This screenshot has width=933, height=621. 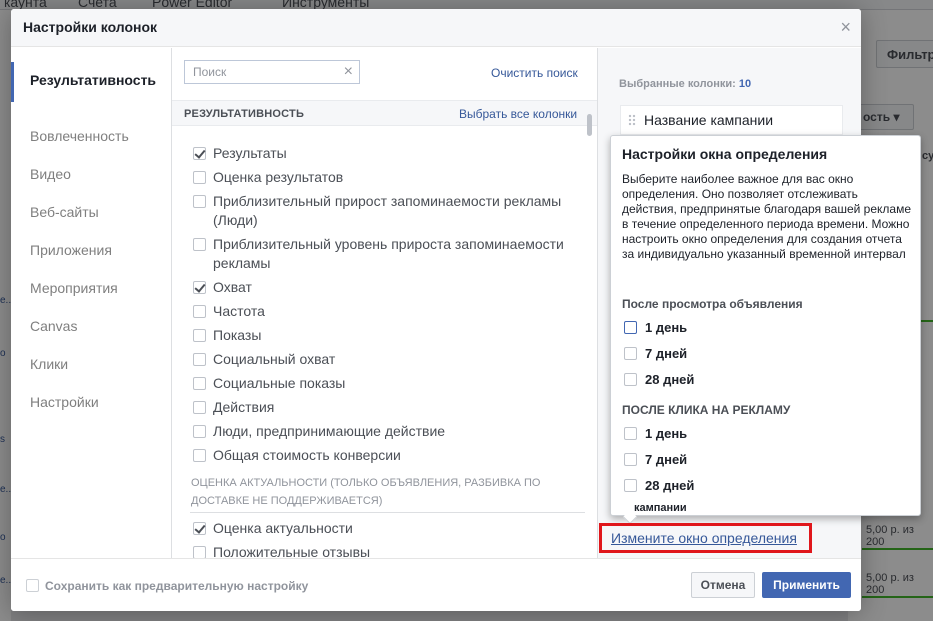 I want to click on hidden-column-label: кампании, so click(x=660, y=508).